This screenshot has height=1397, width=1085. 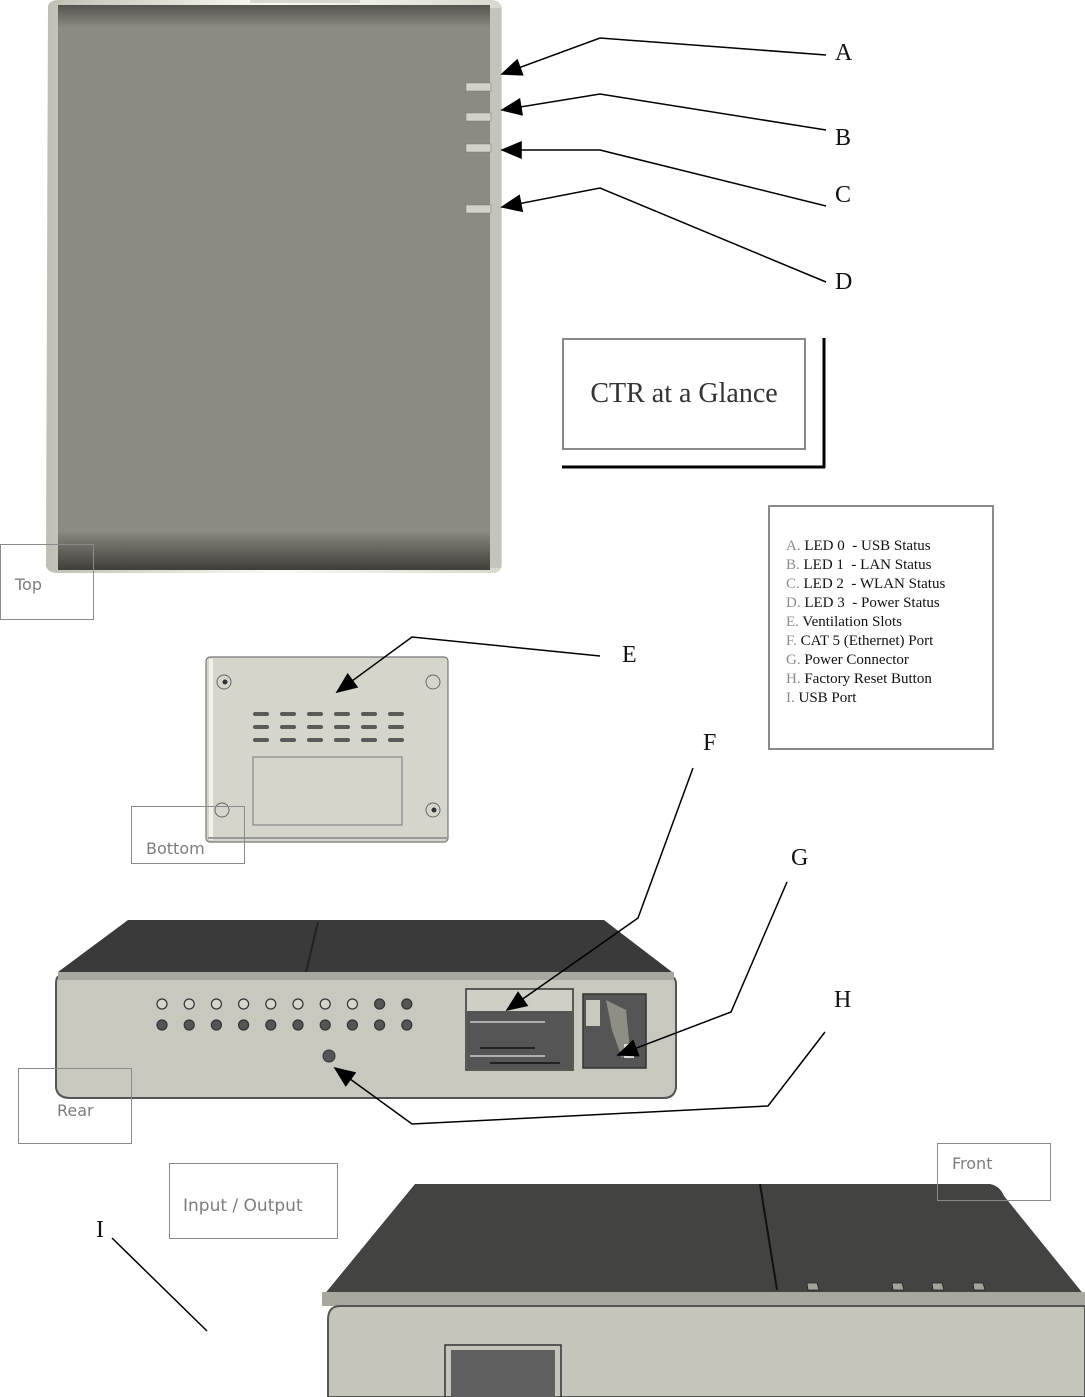 I want to click on callout-i: I, so click(x=100, y=1230).